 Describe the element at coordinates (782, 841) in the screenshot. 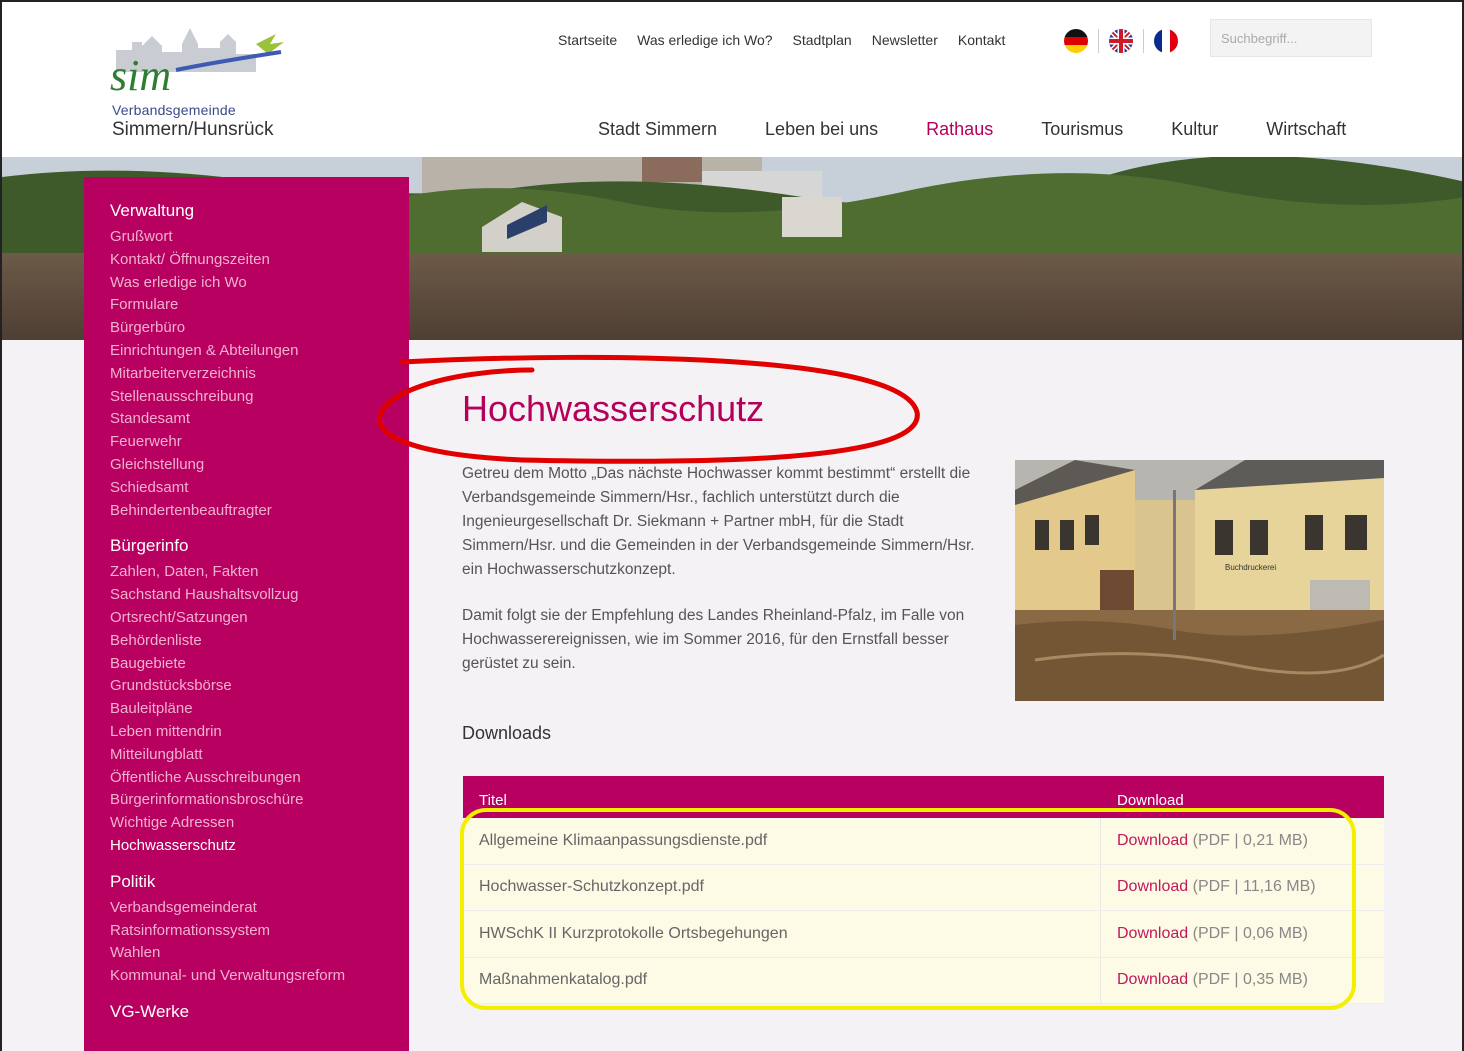

I see `file-title: Allgemeine Klimaanpassungsdienste.pdf` at that location.